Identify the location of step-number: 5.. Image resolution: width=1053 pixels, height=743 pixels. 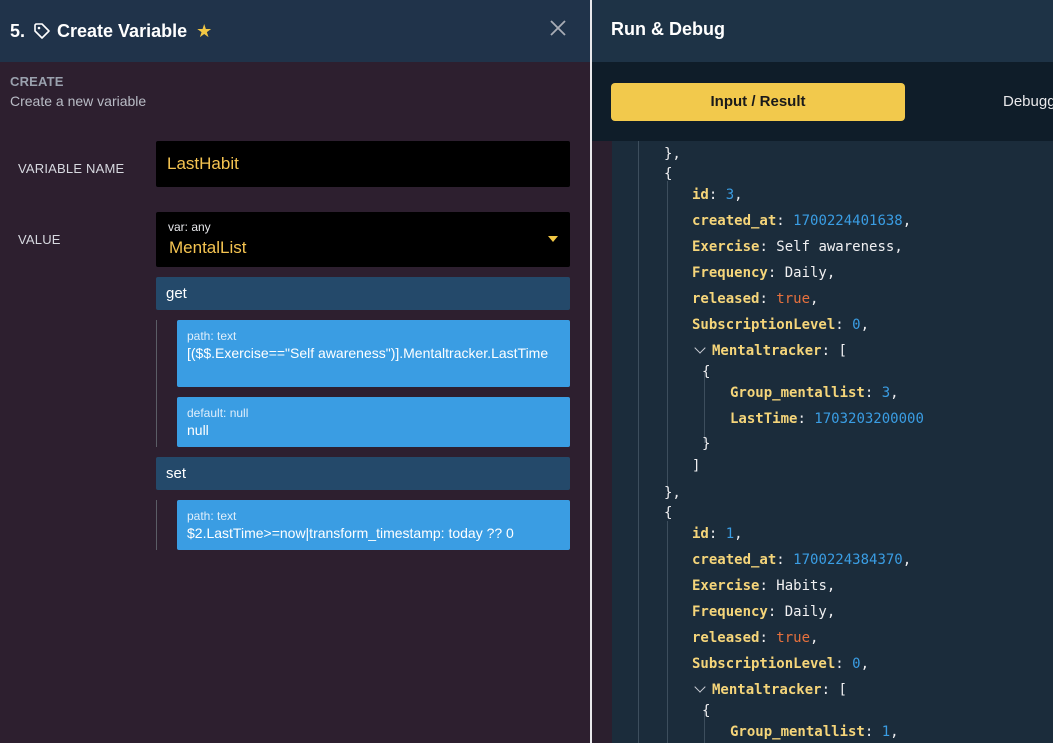
(18, 30).